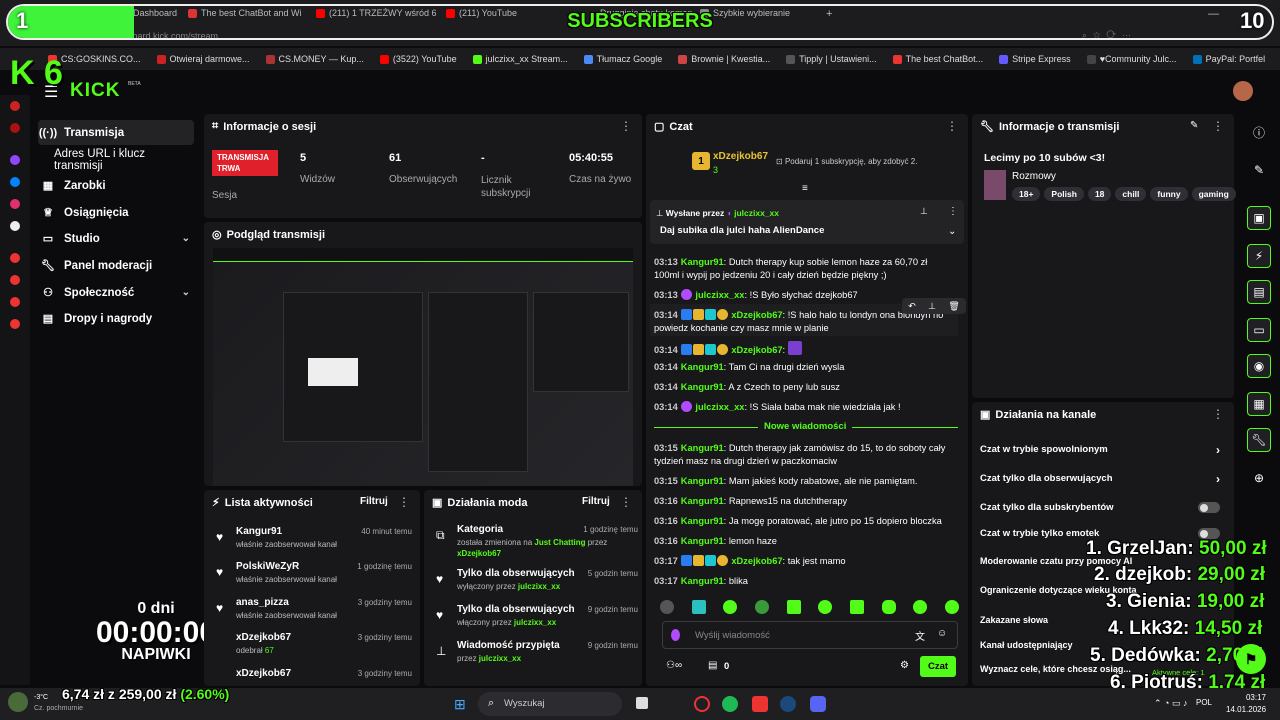  I want to click on sidebar-item-panel-moderacji: 🔧︎ Panel moderacji, so click(116, 265).